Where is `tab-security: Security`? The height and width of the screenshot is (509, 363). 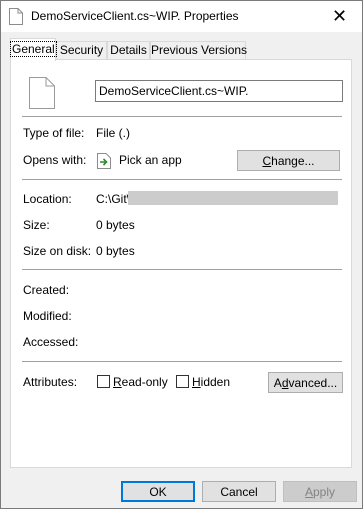 tab-security: Security is located at coordinates (81, 50).